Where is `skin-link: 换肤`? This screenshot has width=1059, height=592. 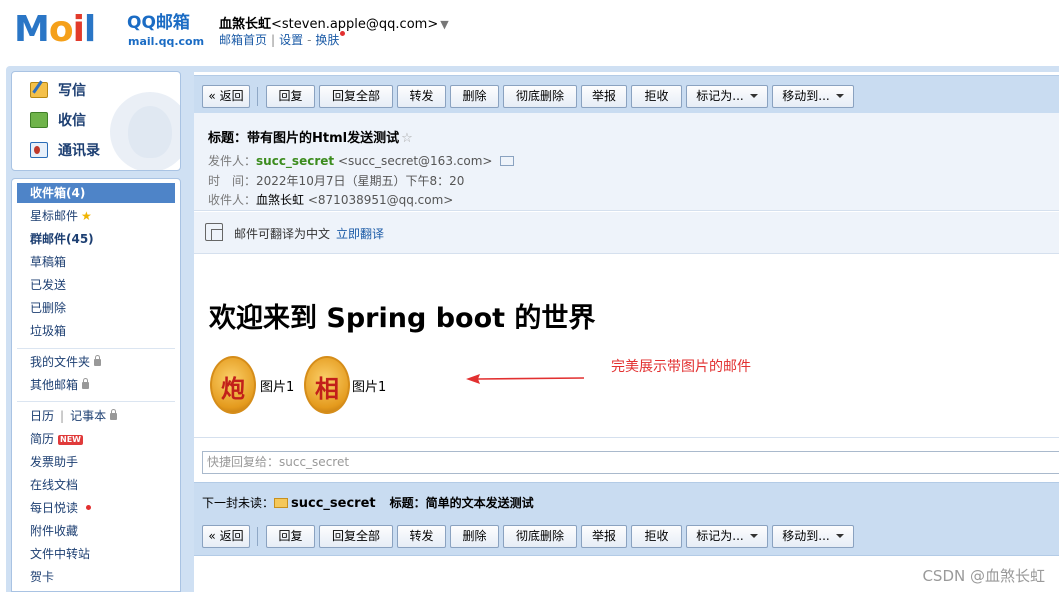 skin-link: 换肤 is located at coordinates (327, 40).